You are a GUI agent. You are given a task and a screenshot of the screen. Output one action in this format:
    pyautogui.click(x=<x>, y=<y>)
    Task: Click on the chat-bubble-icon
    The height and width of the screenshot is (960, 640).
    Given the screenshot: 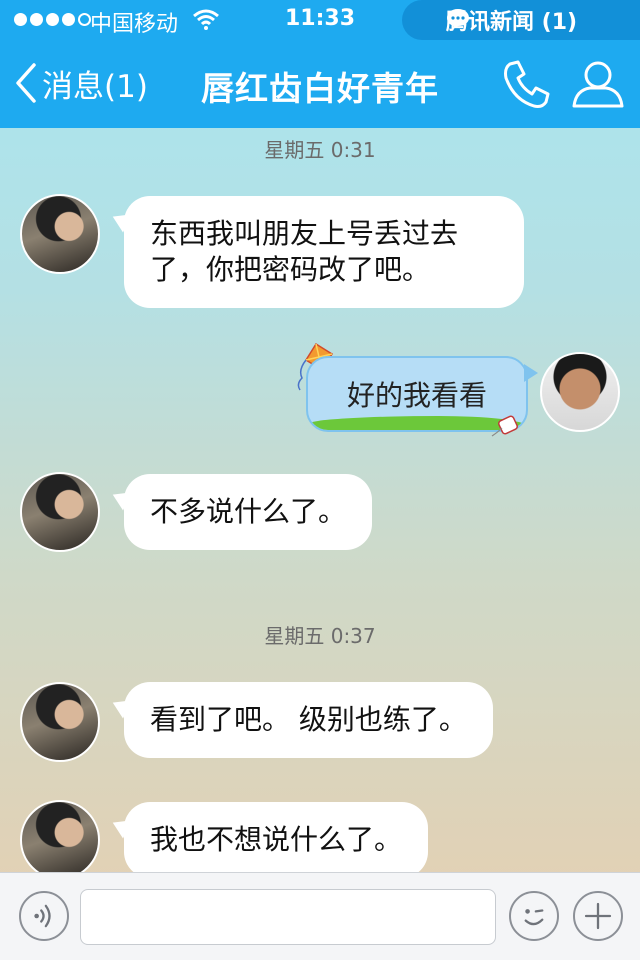 What is the action you would take?
    pyautogui.click(x=458, y=19)
    